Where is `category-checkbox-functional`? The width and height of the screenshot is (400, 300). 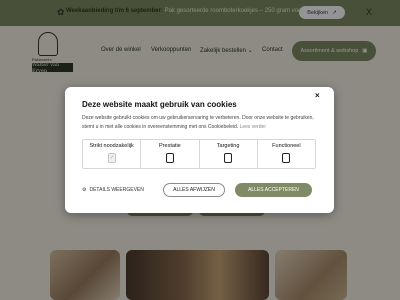 category-checkbox-functional is located at coordinates (286, 158).